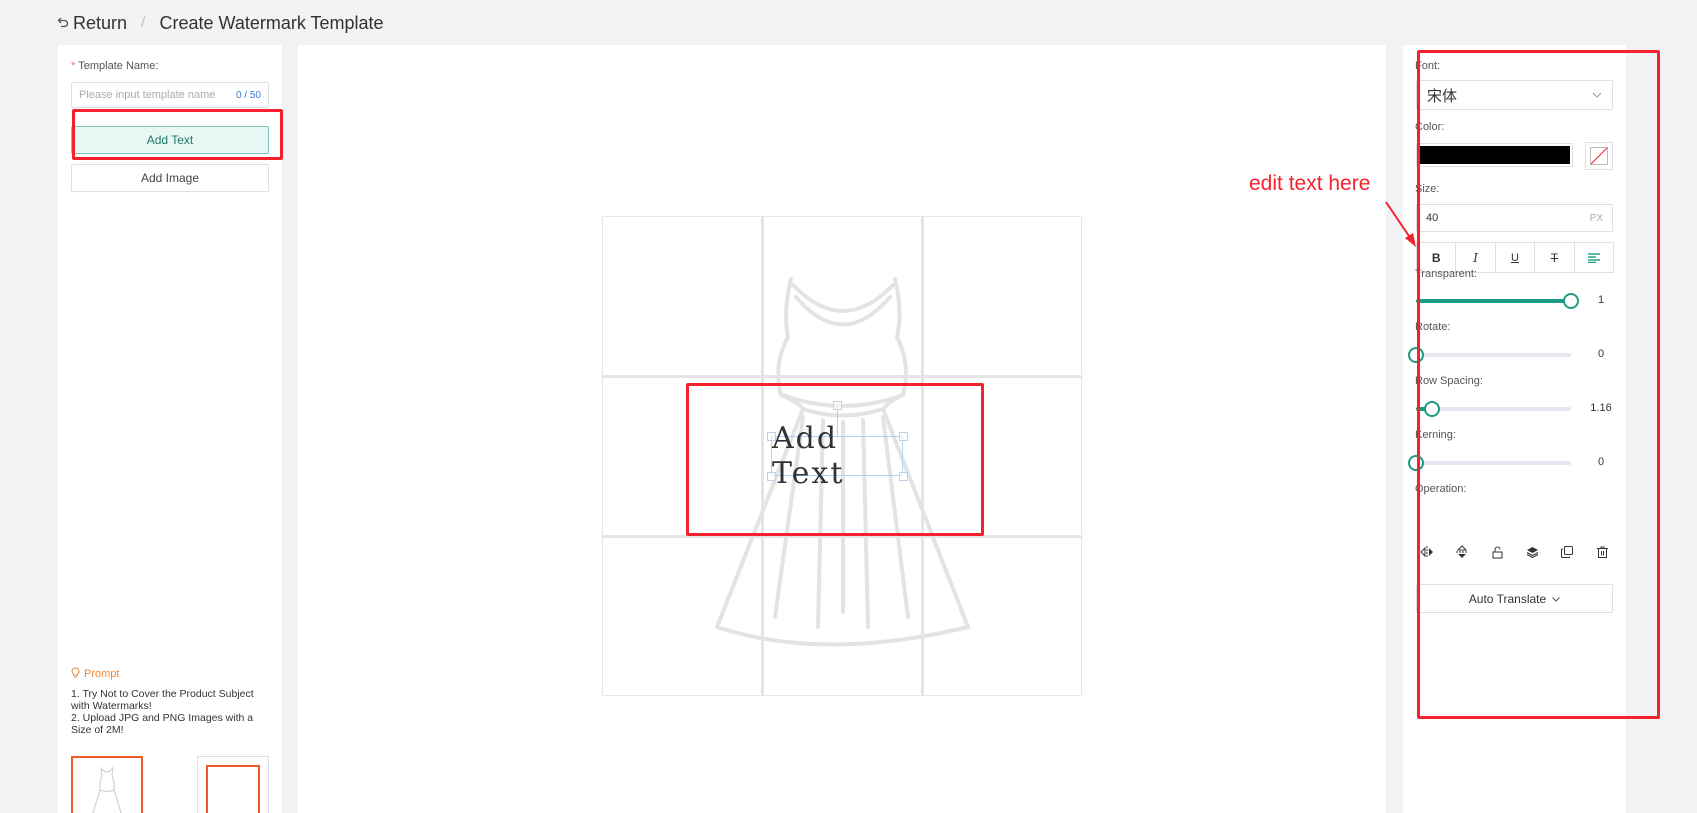 This screenshot has height=813, width=1697. I want to click on rotate-value: 0, so click(1601, 354).